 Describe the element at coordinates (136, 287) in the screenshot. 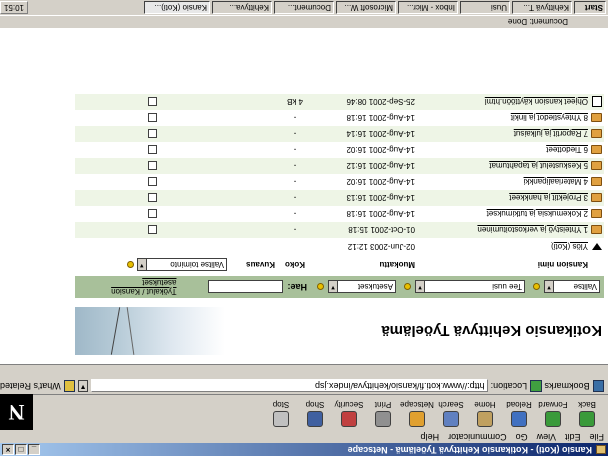

I see `tools-link: Työkalut / Kansion asetukset` at that location.